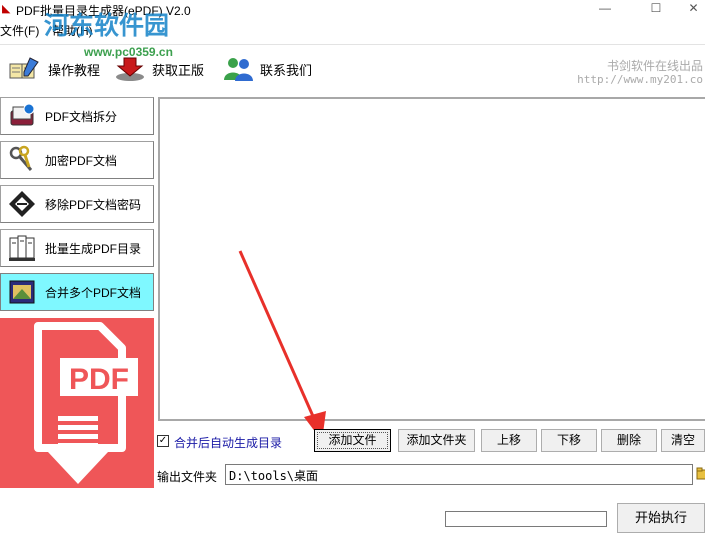  What do you see at coordinates (74, 70) in the screenshot?
I see `tutorial-label: 操作教程` at bounding box center [74, 70].